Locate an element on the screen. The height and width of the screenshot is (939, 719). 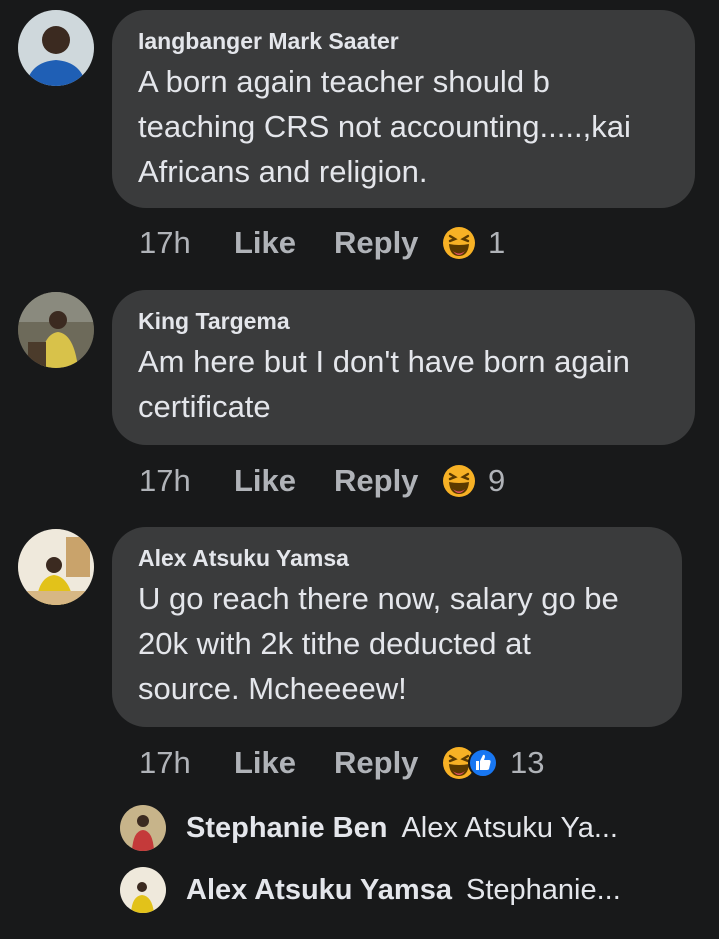
comment-actions: 17h Like Reply 1 is located at coordinates (322, 243).